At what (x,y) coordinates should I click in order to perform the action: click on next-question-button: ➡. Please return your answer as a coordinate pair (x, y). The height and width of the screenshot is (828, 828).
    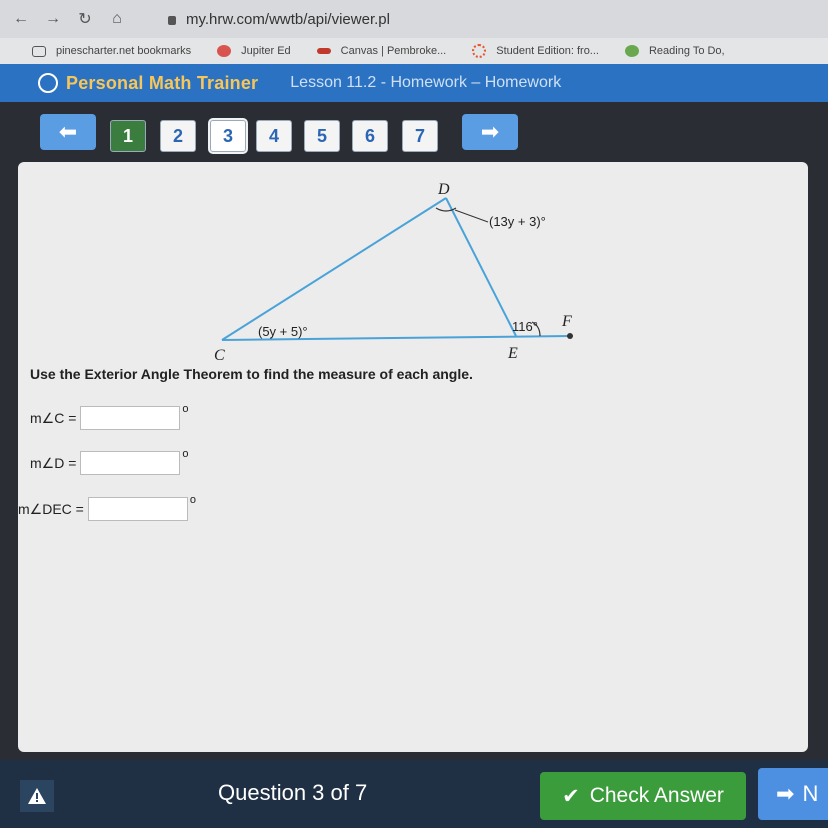
    Looking at the image, I should click on (490, 132).